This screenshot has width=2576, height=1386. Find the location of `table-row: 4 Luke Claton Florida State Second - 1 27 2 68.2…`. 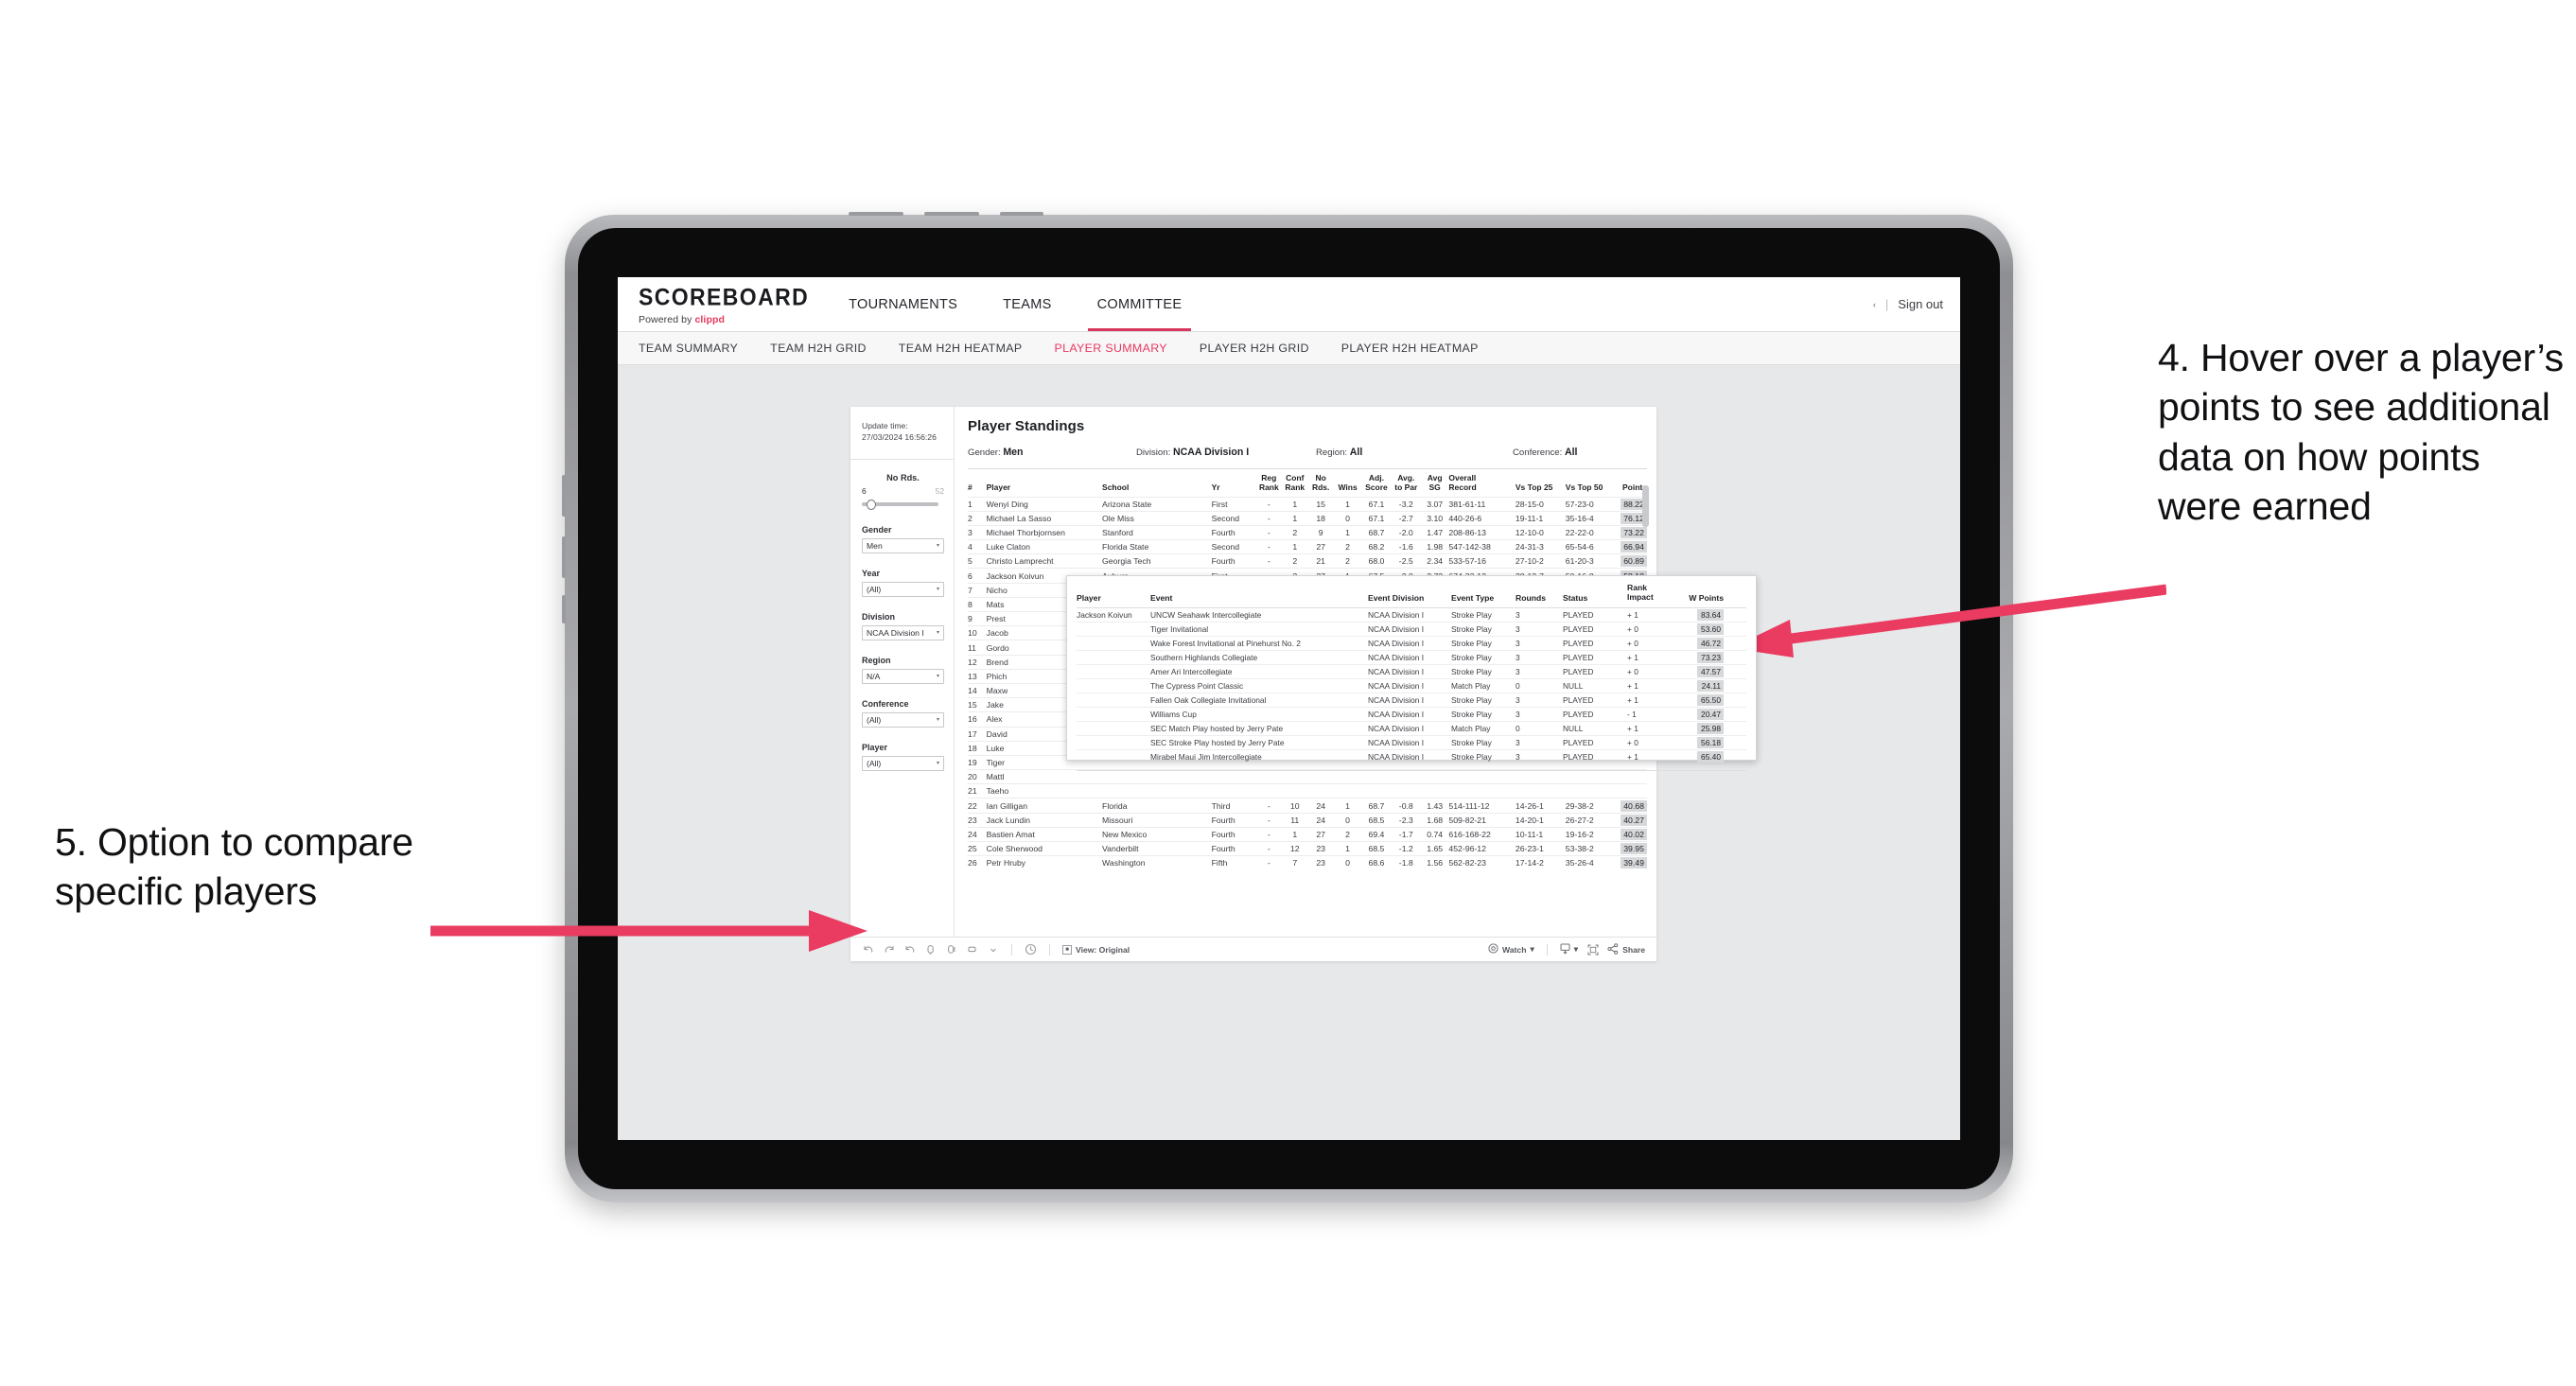

table-row: 4 Luke Claton Florida State Second - 1 27 2 68.2… is located at coordinates (1307, 546).